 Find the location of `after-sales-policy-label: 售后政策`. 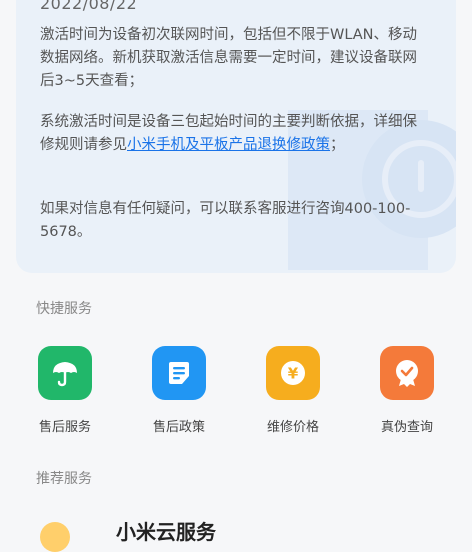

after-sales-policy-label: 售后政策 is located at coordinates (178, 427).